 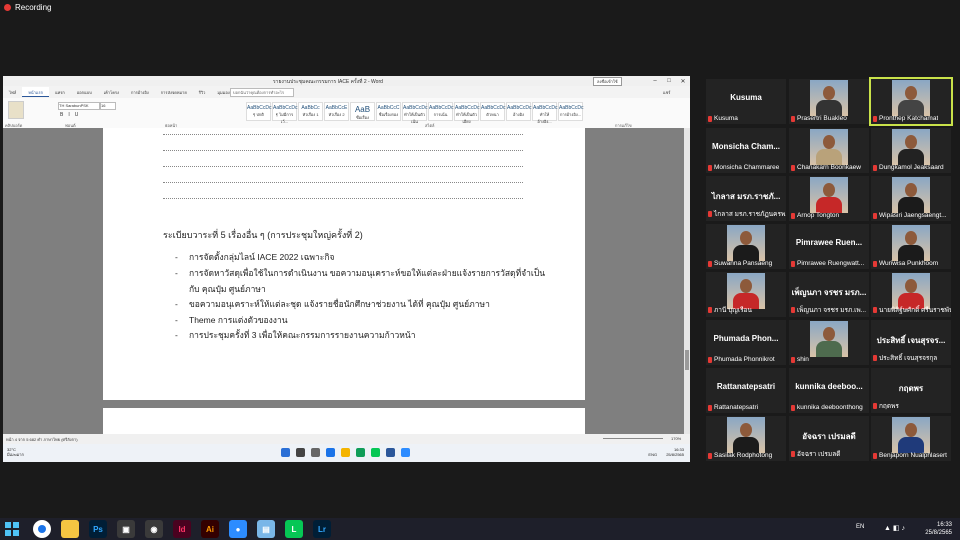 I want to click on participant-tile: ภานี บุญเรือน, so click(x=746, y=294).